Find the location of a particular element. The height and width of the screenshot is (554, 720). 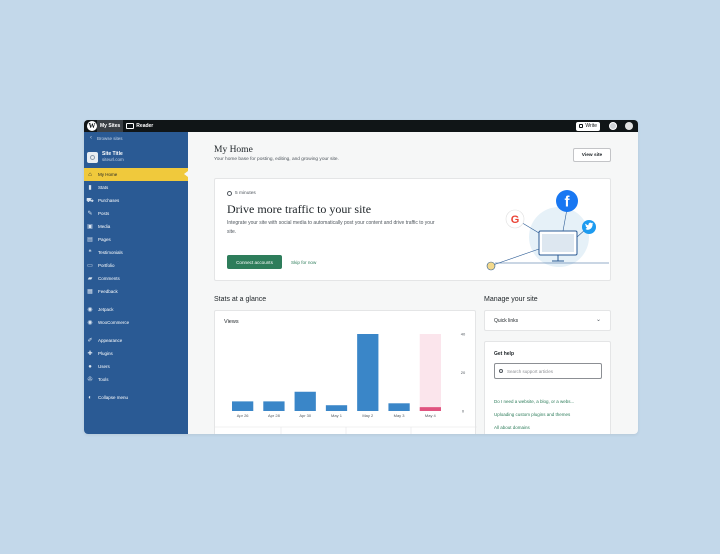

sidebar-item-label: Tools is located at coordinates (103, 379).